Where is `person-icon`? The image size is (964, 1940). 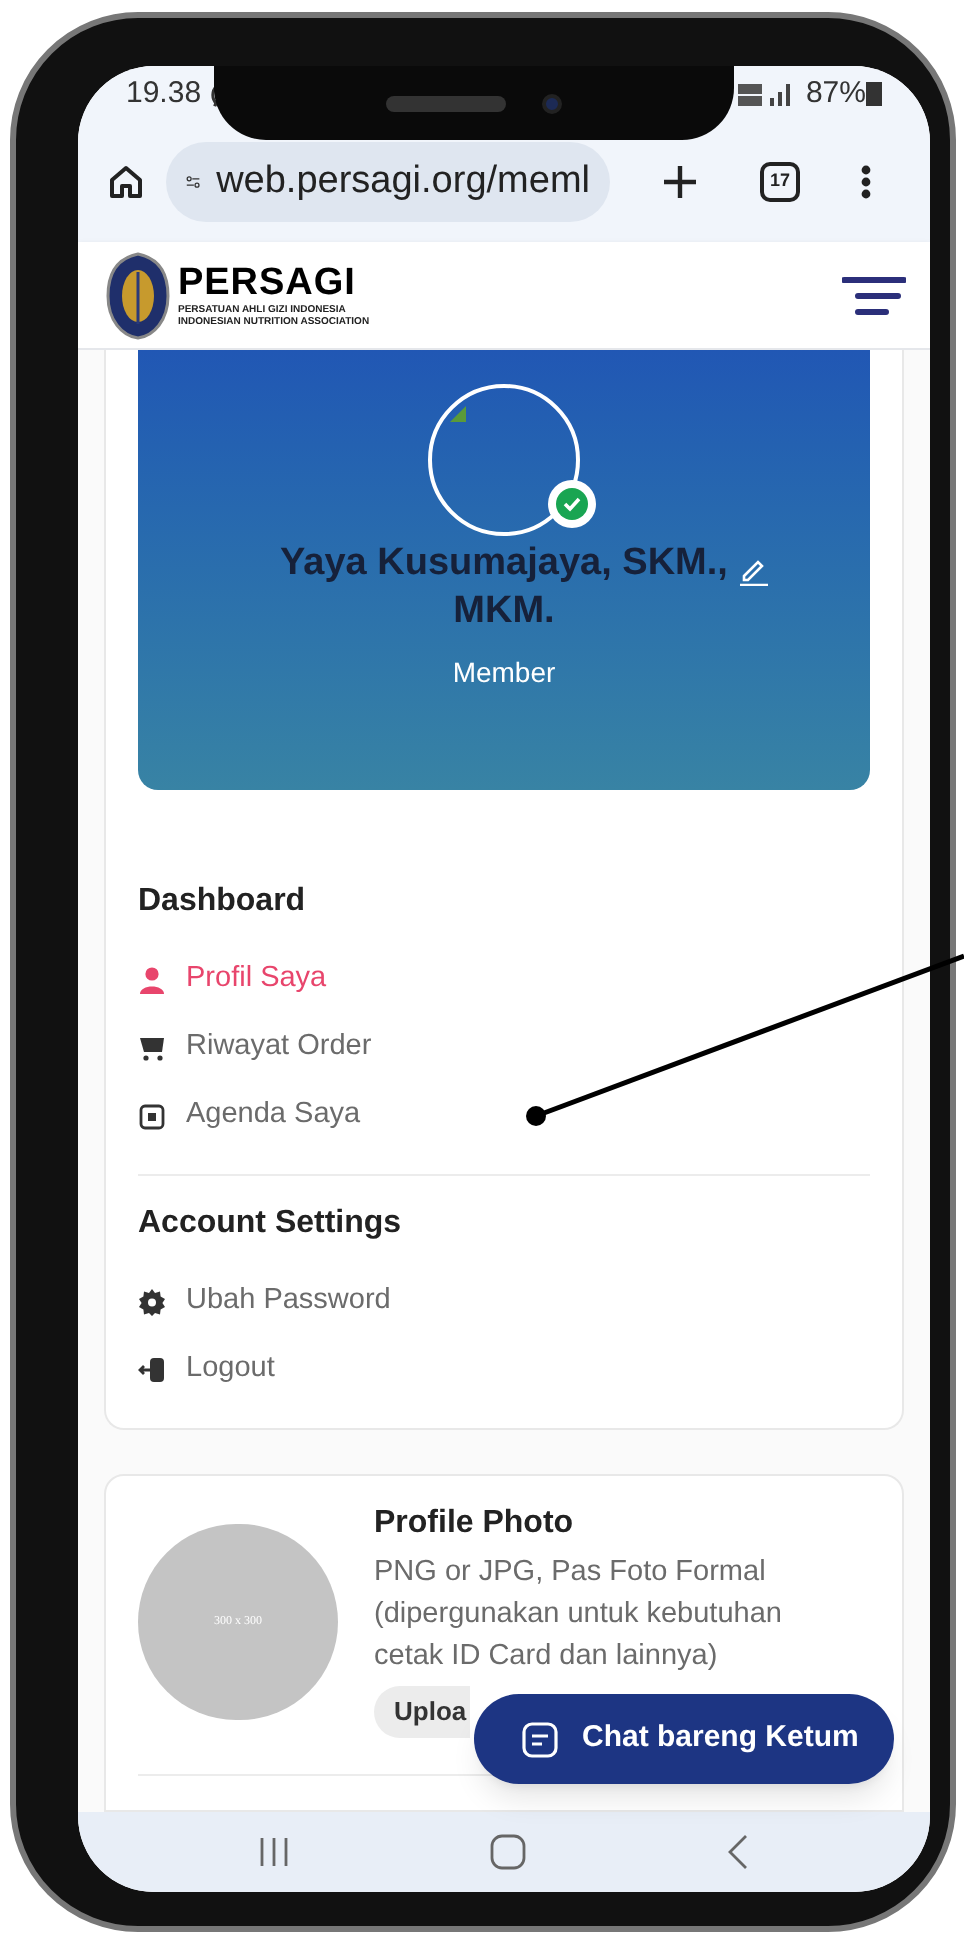
person-icon is located at coordinates (152, 980).